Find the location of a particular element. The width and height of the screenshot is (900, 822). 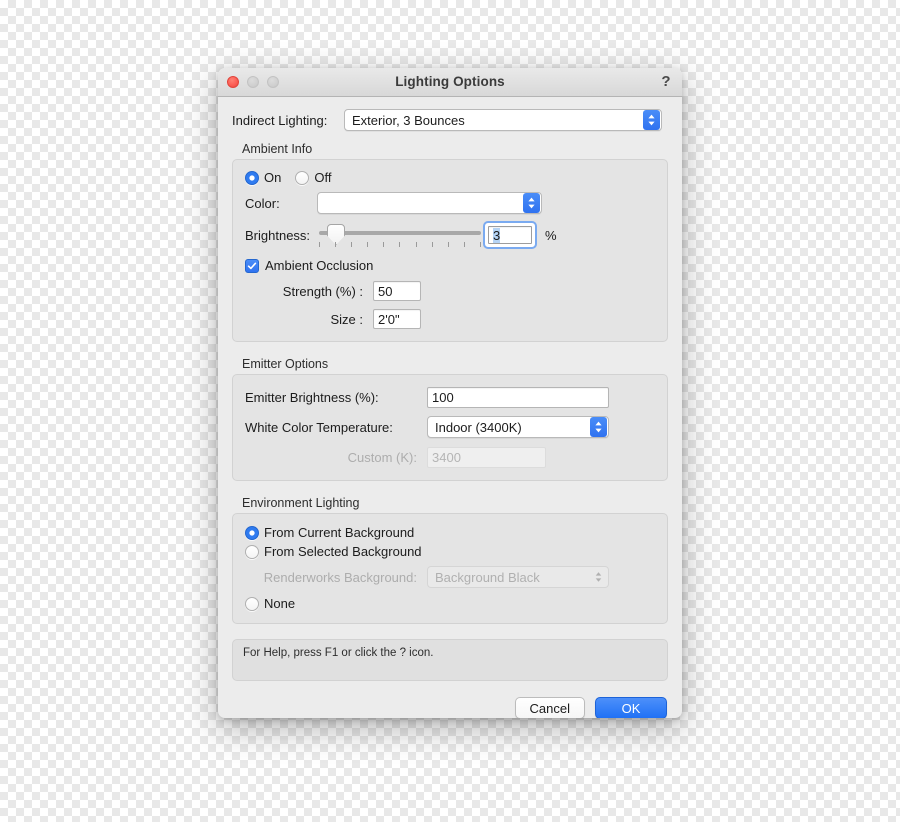

indirect-lighting-value: Exterior, 3 Bounces is located at coordinates (408, 120).